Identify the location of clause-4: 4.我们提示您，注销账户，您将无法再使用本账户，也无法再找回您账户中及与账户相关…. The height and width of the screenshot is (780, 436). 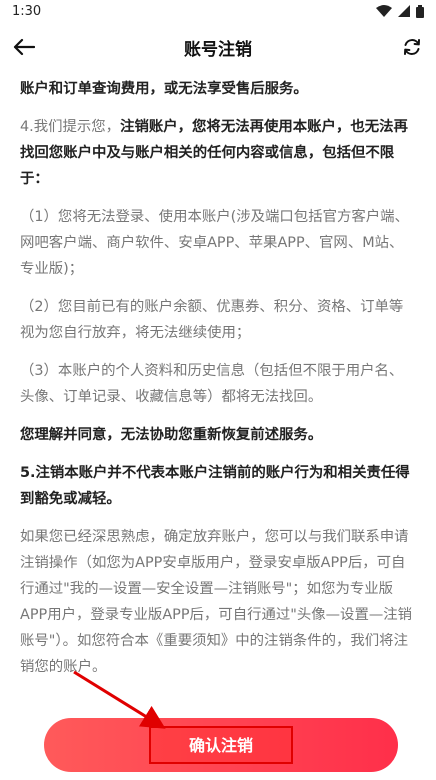
(218, 153).